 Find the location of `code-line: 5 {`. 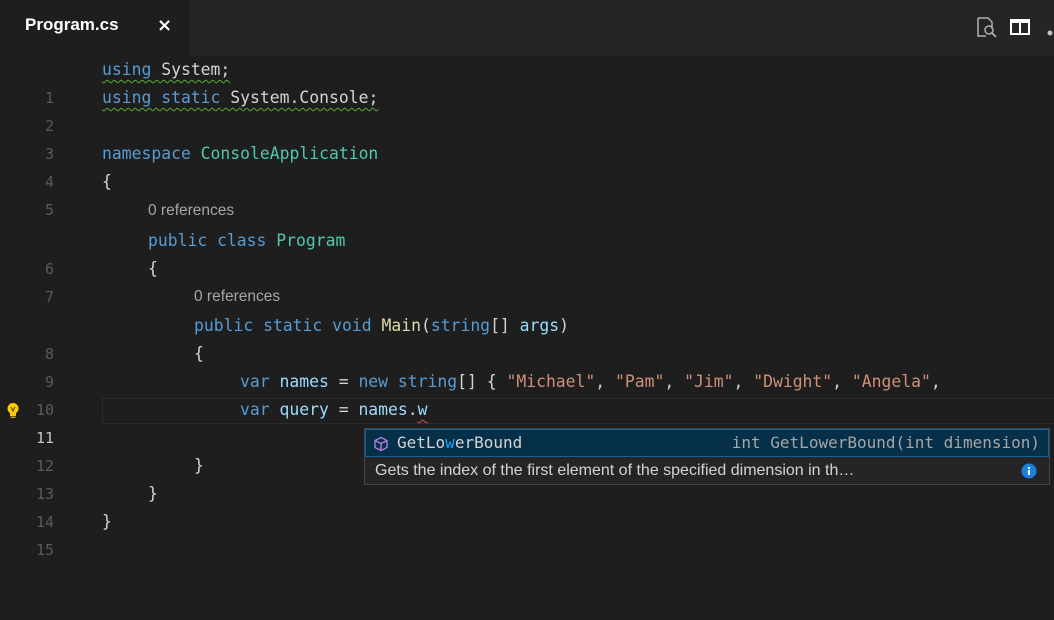

code-line: 5 { is located at coordinates (527, 193).